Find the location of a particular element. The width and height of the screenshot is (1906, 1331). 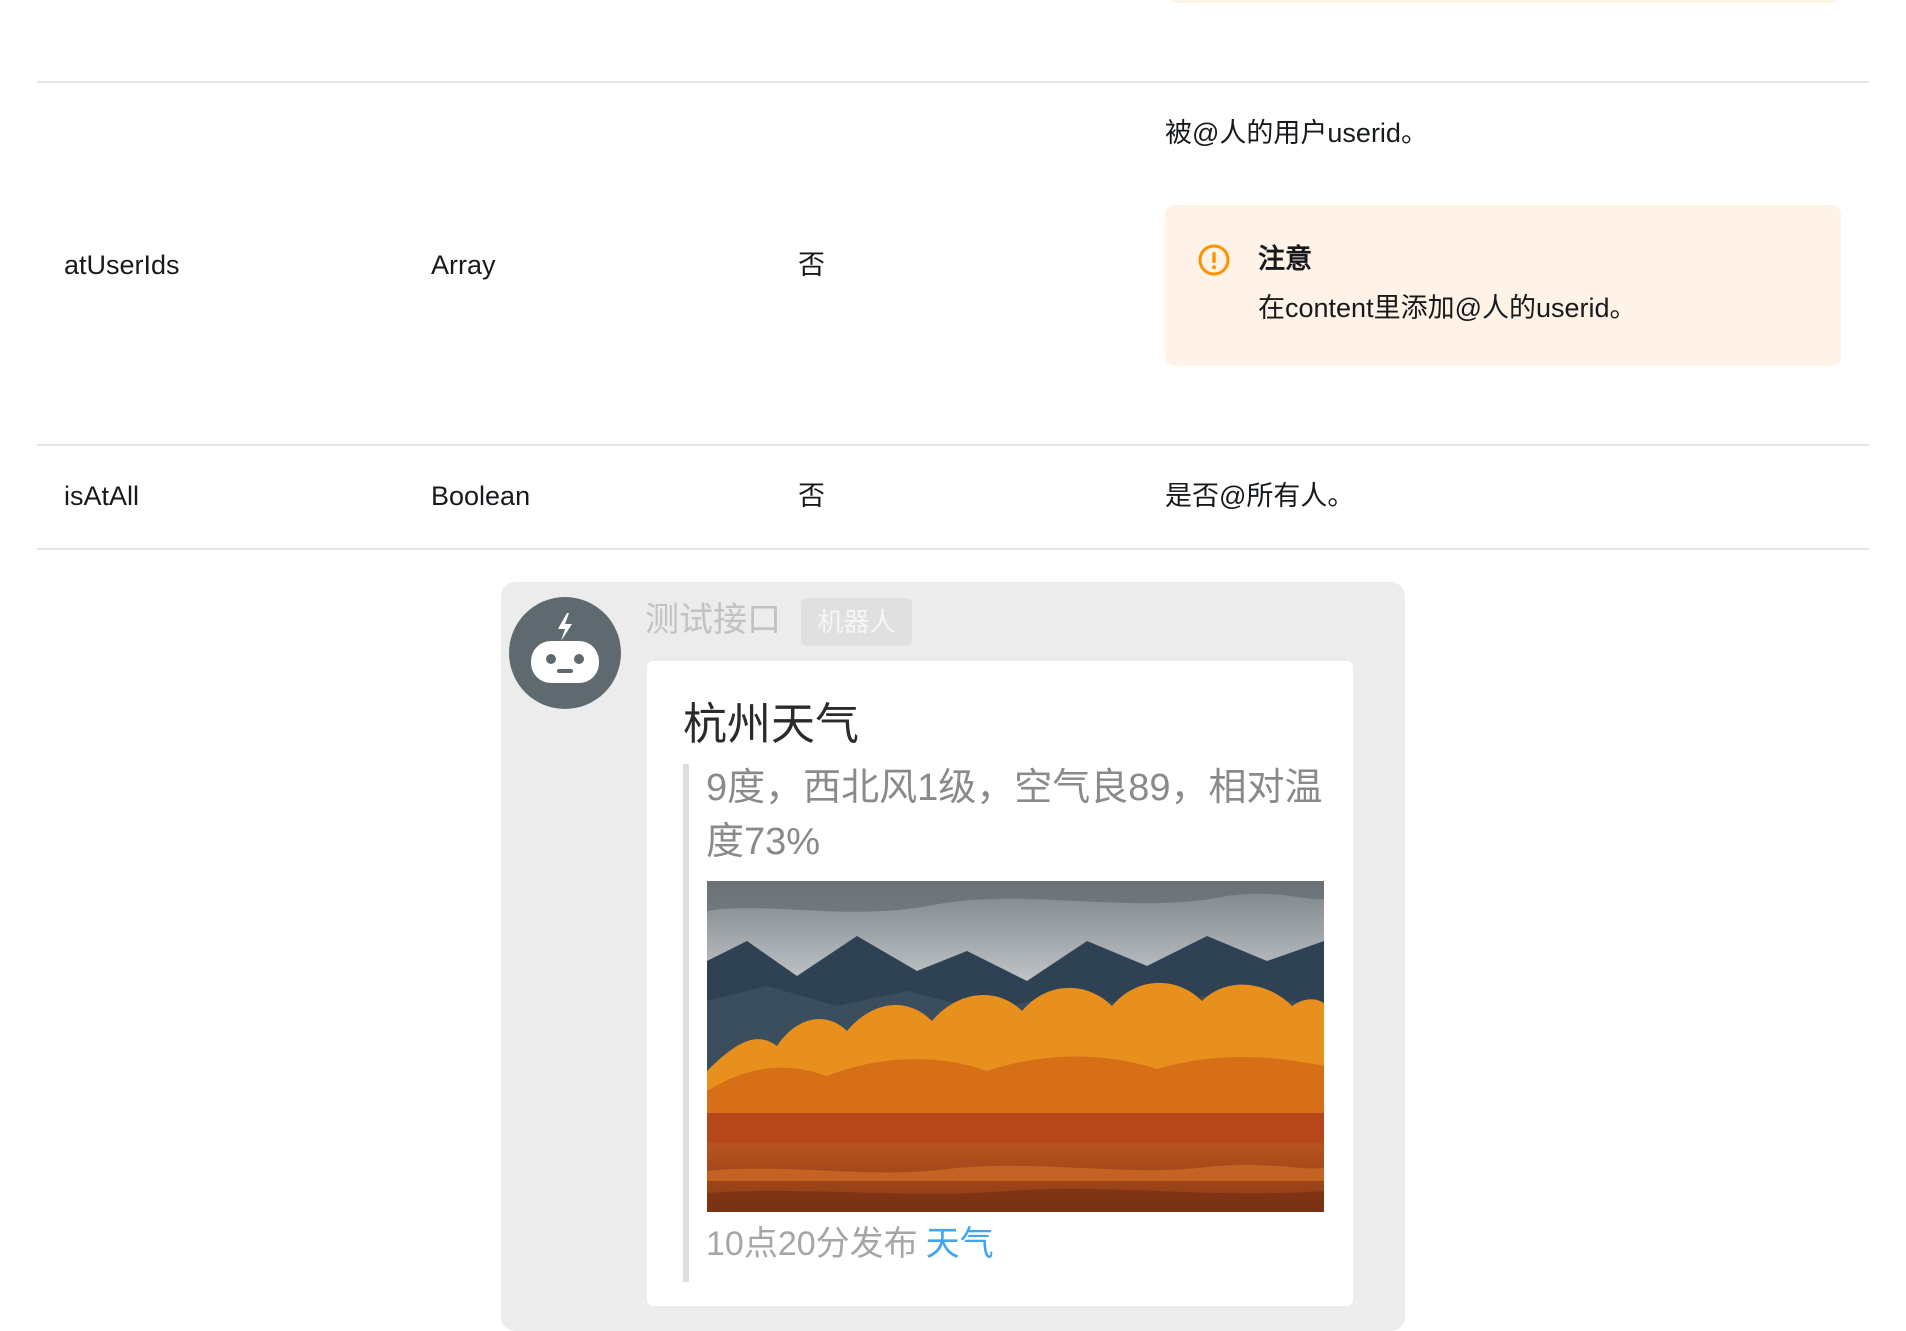

robot-badge: 机器人 is located at coordinates (856, 622).